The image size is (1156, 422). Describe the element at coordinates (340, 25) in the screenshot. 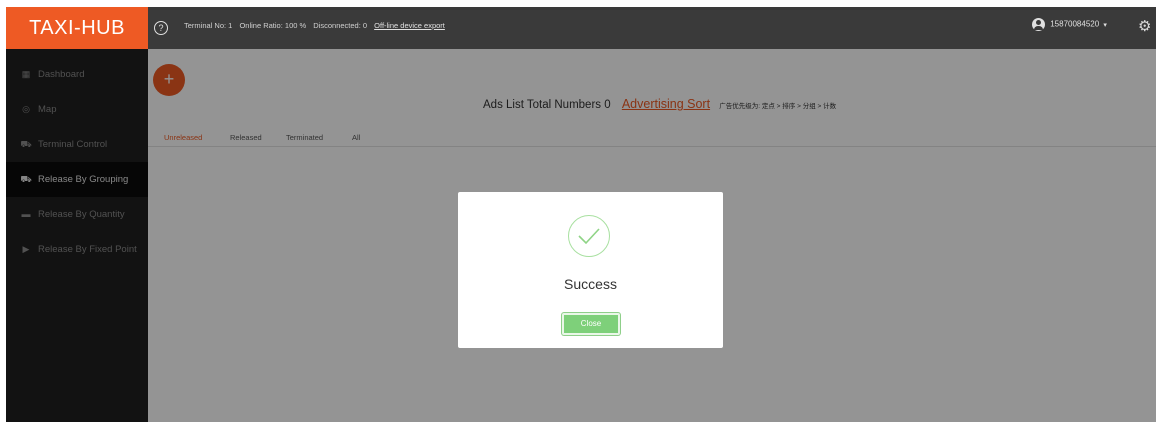

I see `disconnected-count: Disconnected: 0` at that location.